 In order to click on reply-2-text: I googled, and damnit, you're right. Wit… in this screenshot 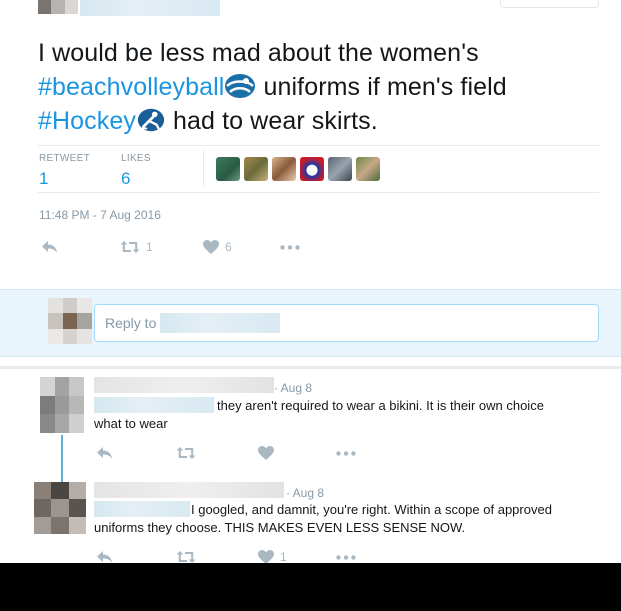, I will do `click(349, 519)`.